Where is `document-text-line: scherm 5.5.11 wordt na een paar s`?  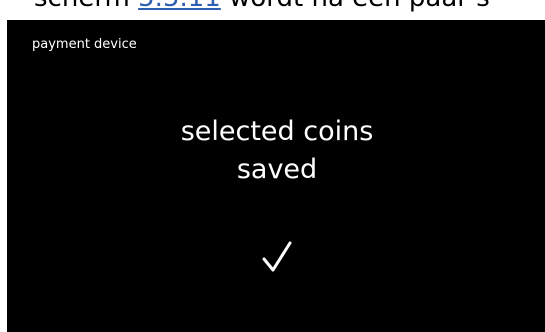 document-text-line: scherm 5.5.11 wordt na een paar s is located at coordinates (262, 5).